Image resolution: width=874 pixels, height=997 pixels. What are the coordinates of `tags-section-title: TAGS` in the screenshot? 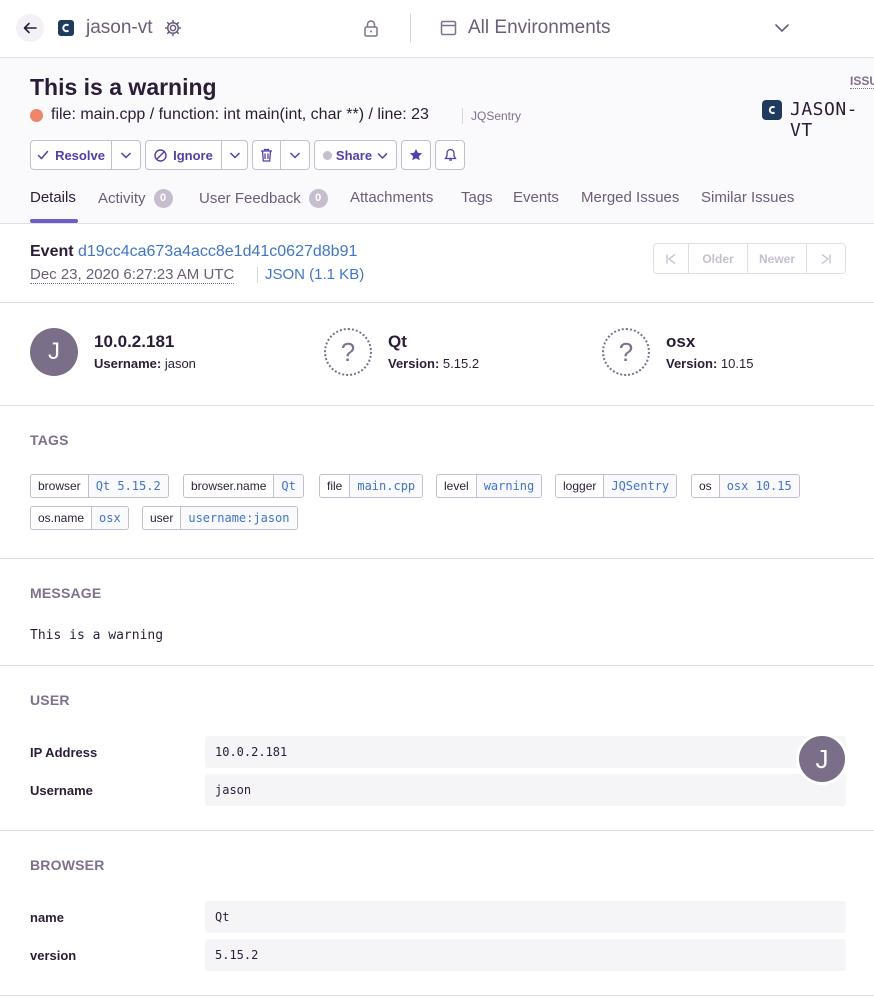 It's located at (49, 440).